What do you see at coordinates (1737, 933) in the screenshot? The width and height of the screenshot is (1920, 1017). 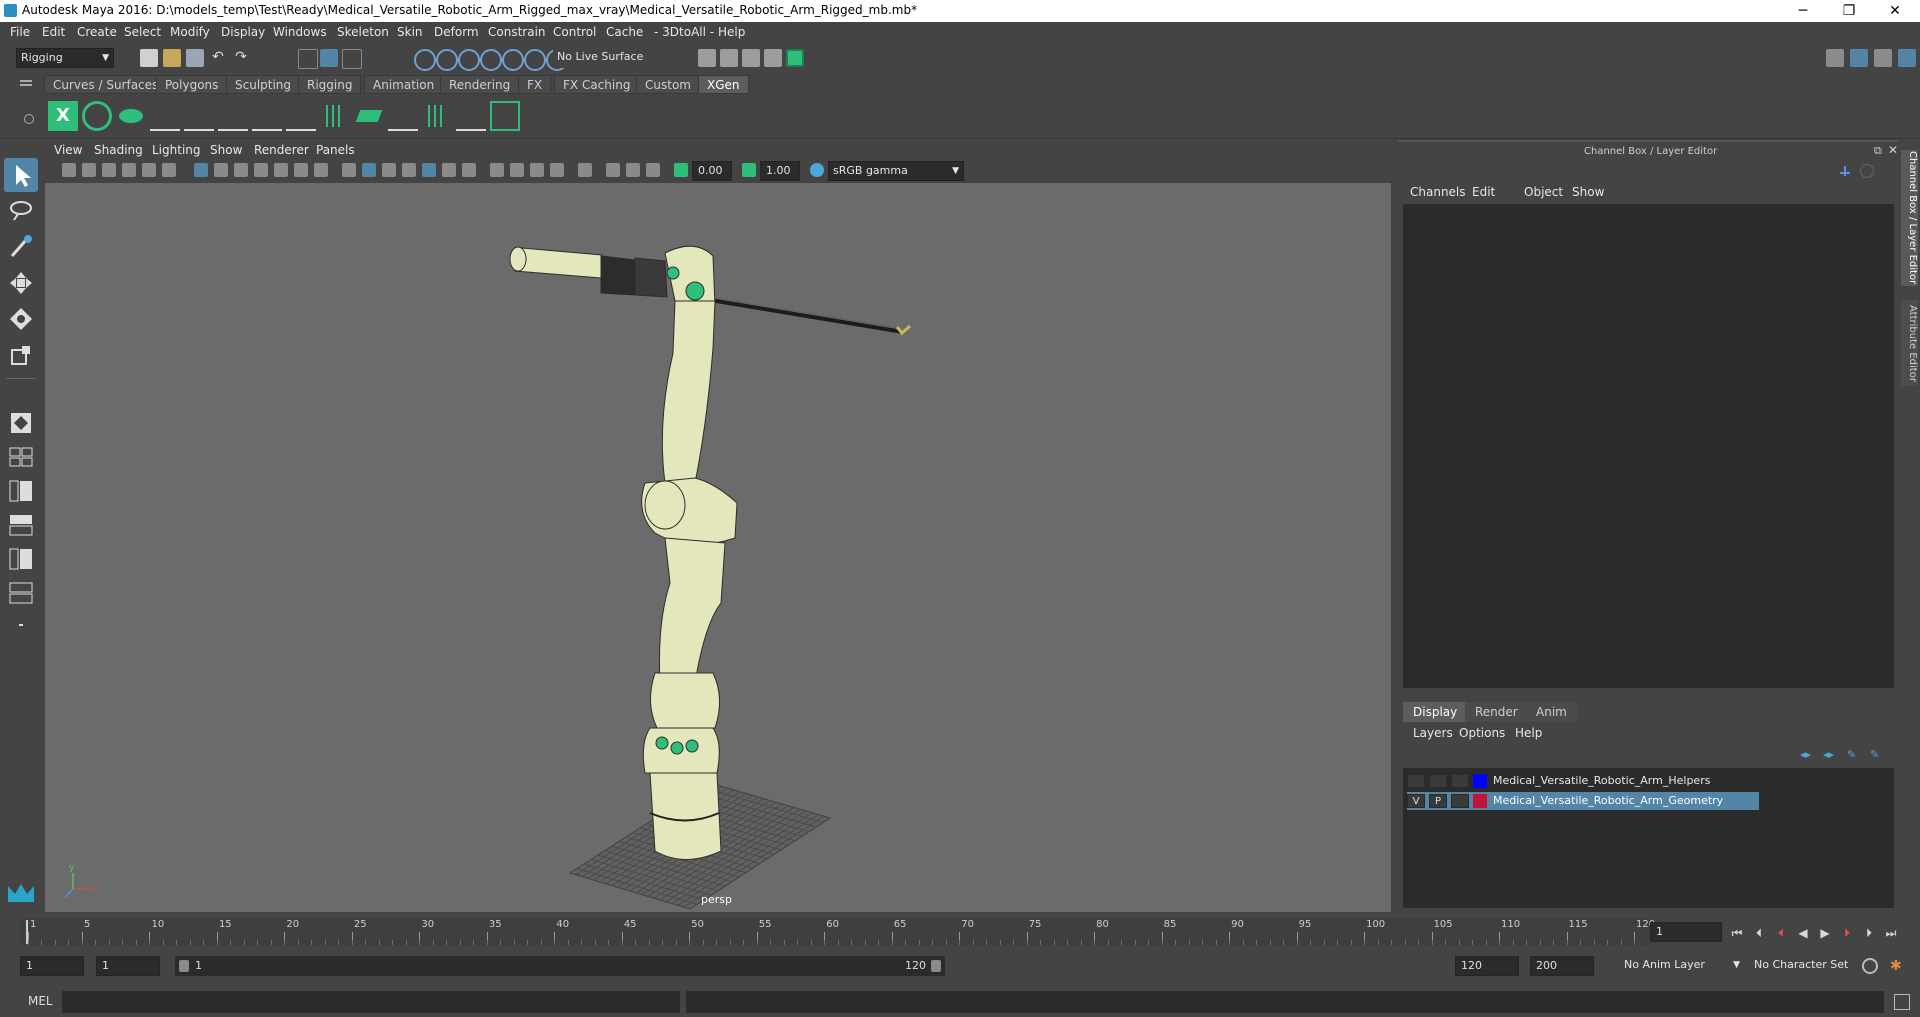 I see `go-to-start-icon: ⏮` at bounding box center [1737, 933].